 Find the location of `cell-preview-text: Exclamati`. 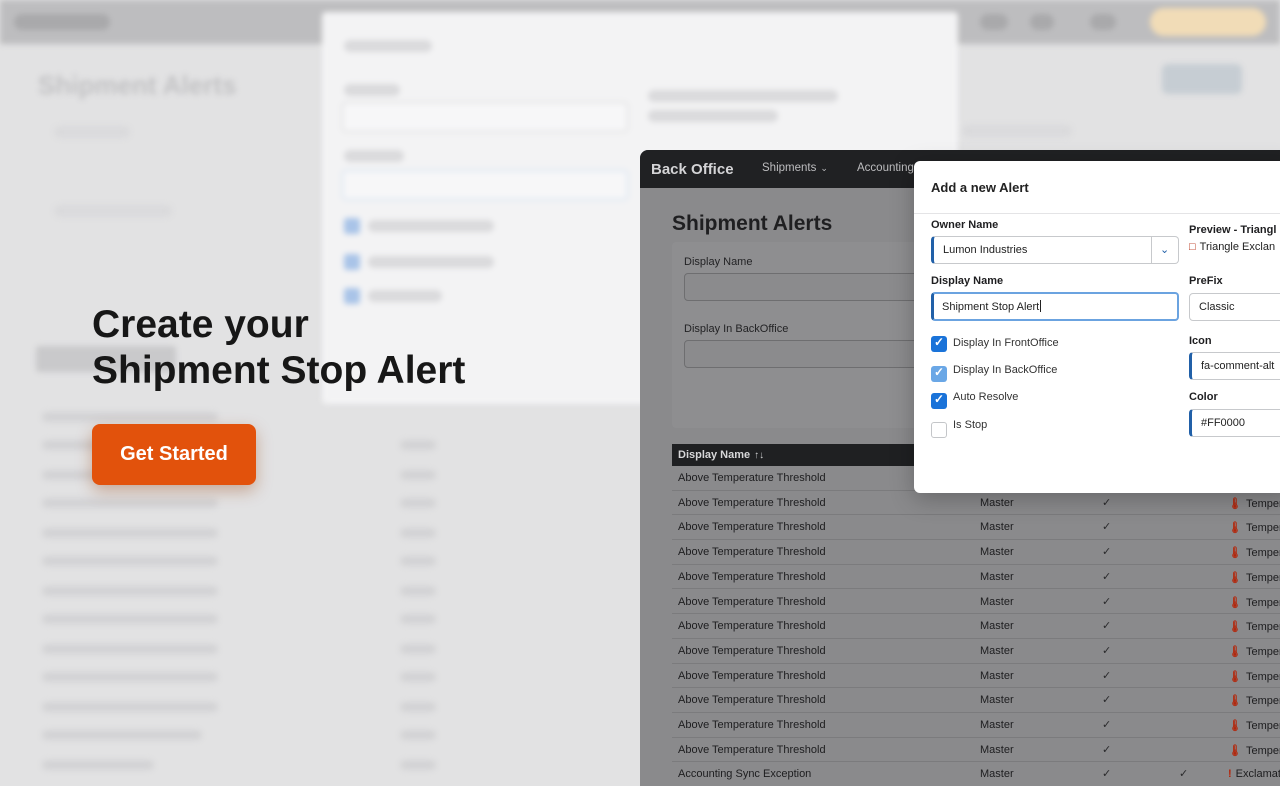

cell-preview-text: Exclamati is located at coordinates (1257, 774).